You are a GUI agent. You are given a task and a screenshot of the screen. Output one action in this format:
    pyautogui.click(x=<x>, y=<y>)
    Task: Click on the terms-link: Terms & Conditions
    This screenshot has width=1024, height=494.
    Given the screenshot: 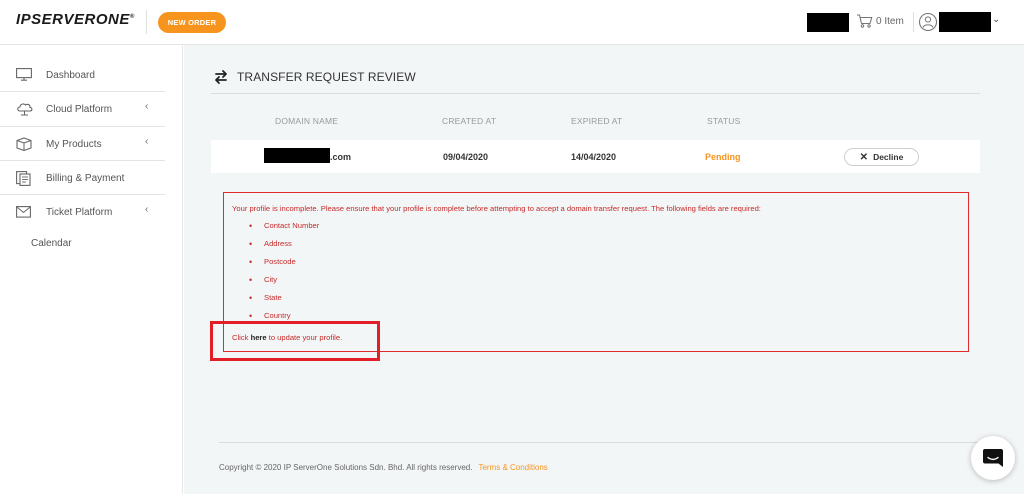 What is the action you would take?
    pyautogui.click(x=512, y=467)
    